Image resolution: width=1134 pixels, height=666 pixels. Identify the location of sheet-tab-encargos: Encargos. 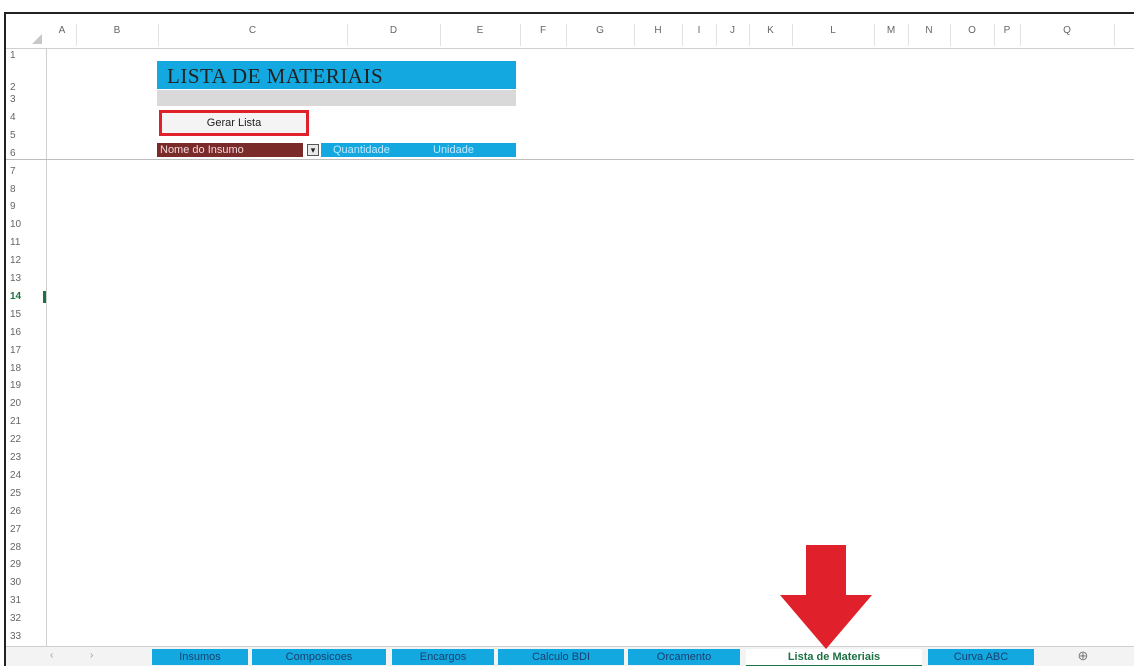
(443, 657).